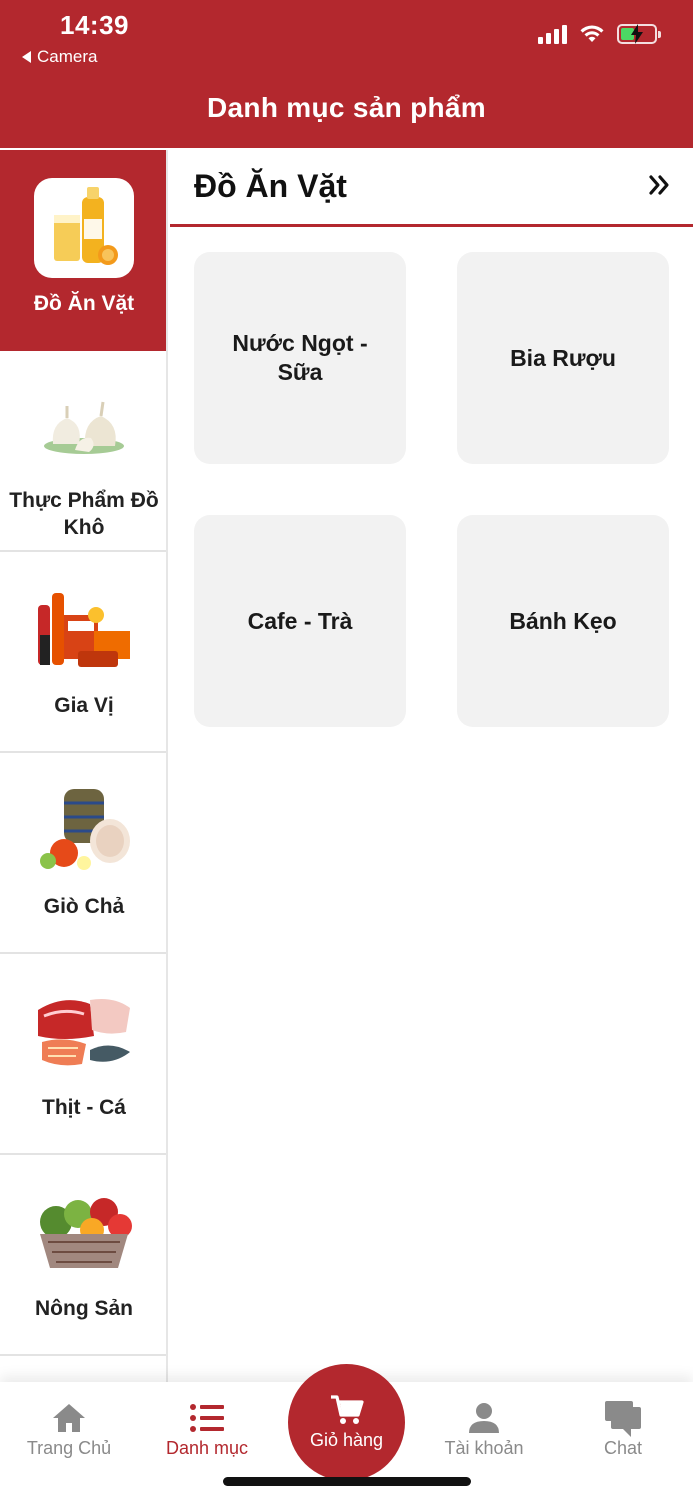 The width and height of the screenshot is (693, 1500). Describe the element at coordinates (484, 1448) in the screenshot. I see `tab-label: Tài khoản` at that location.